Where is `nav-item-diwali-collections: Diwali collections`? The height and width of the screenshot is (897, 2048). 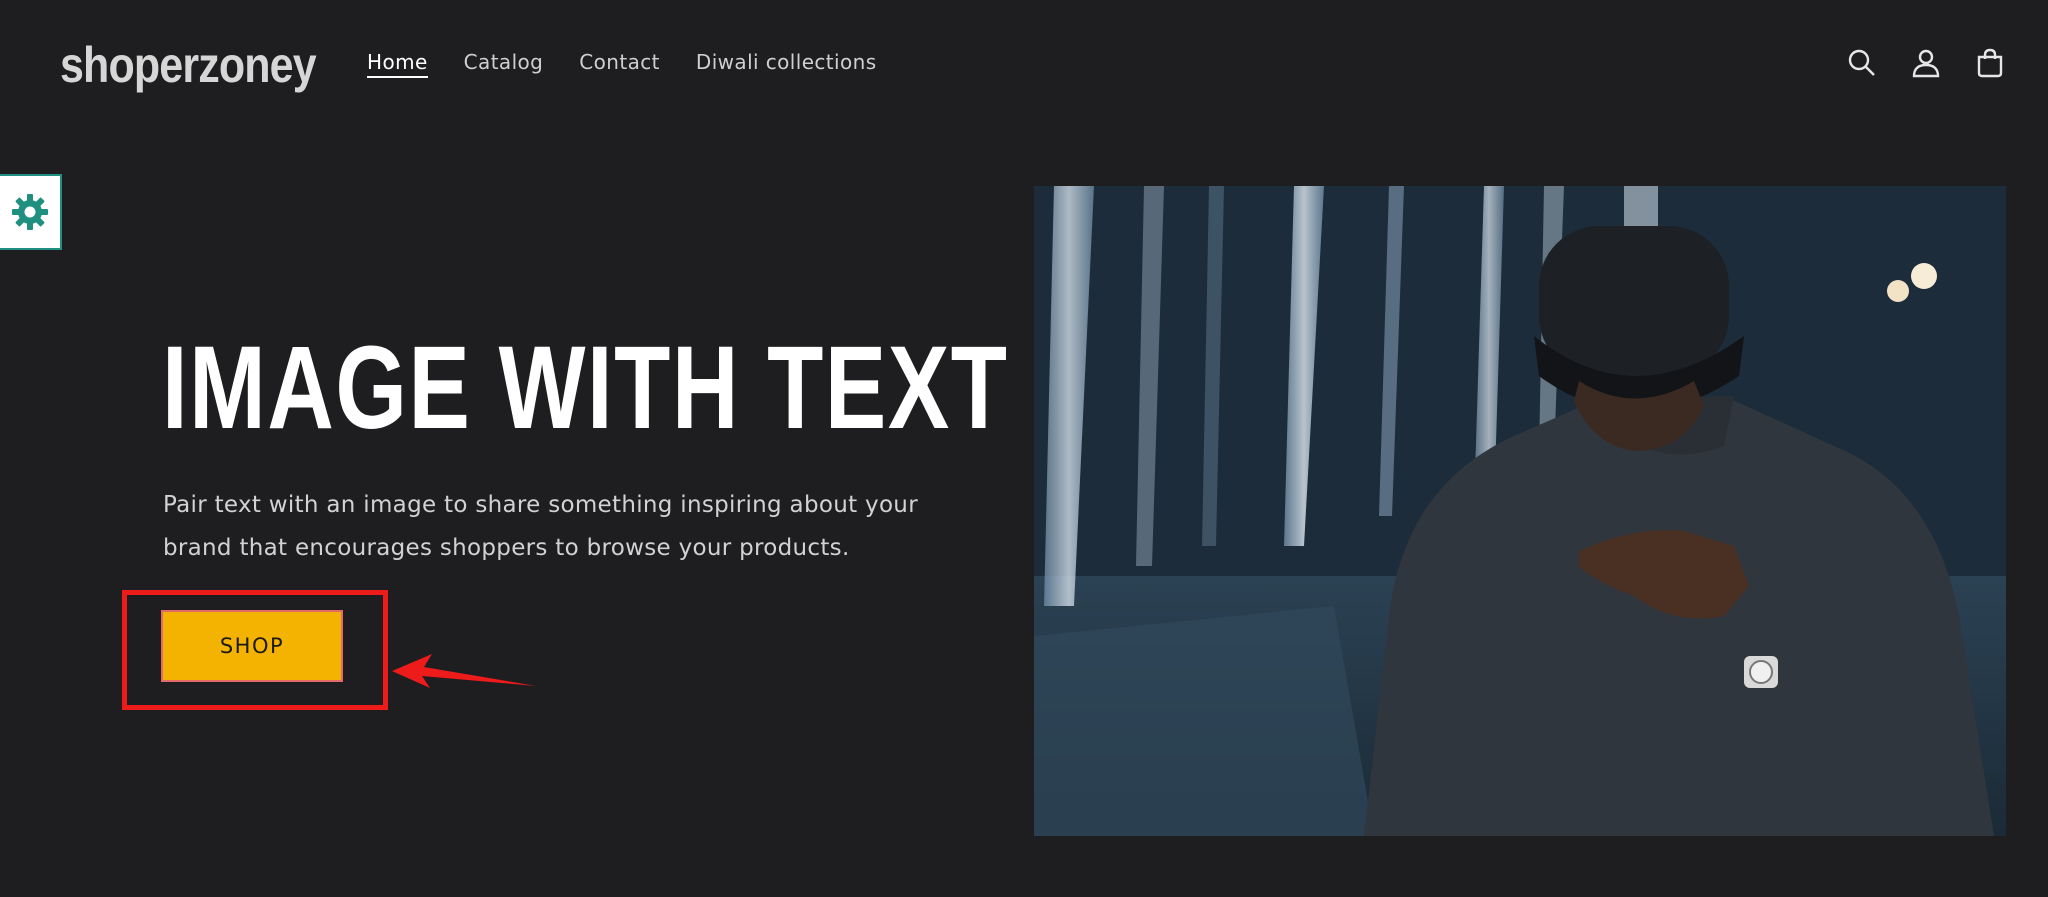
nav-item-diwali-collections: Diwali collections is located at coordinates (786, 64).